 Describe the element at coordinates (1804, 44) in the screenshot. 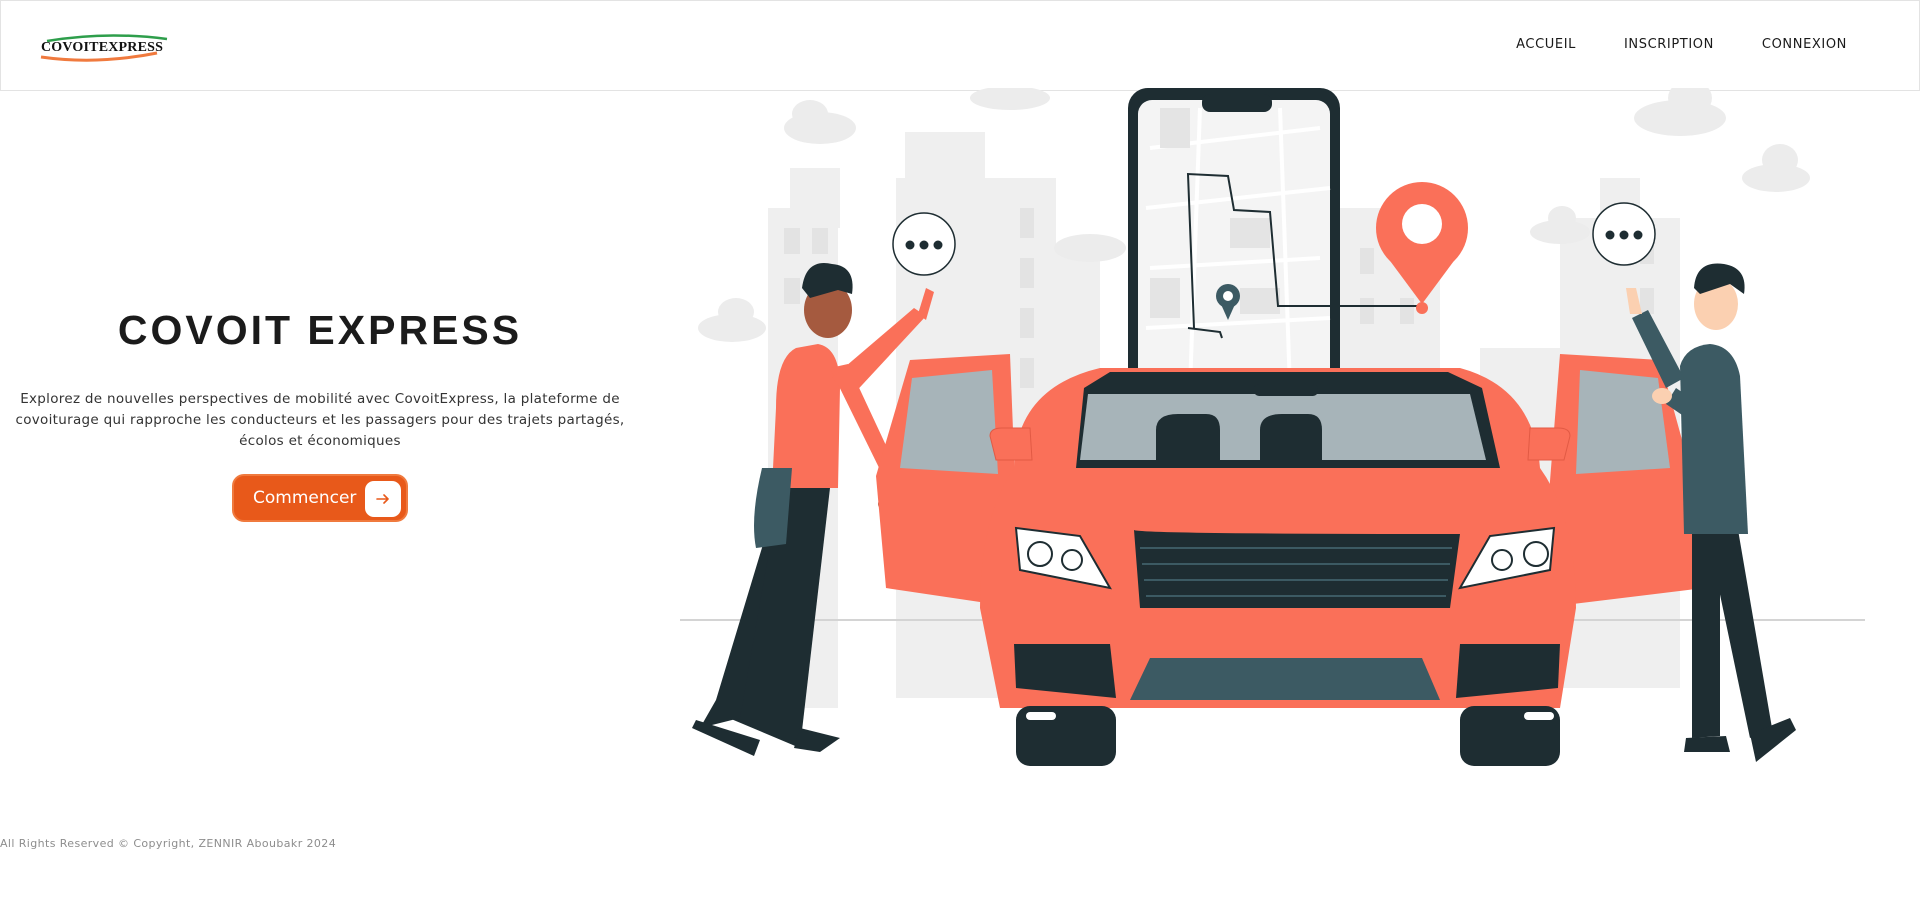

I see `nav-link-connexion: CONNEXION` at that location.